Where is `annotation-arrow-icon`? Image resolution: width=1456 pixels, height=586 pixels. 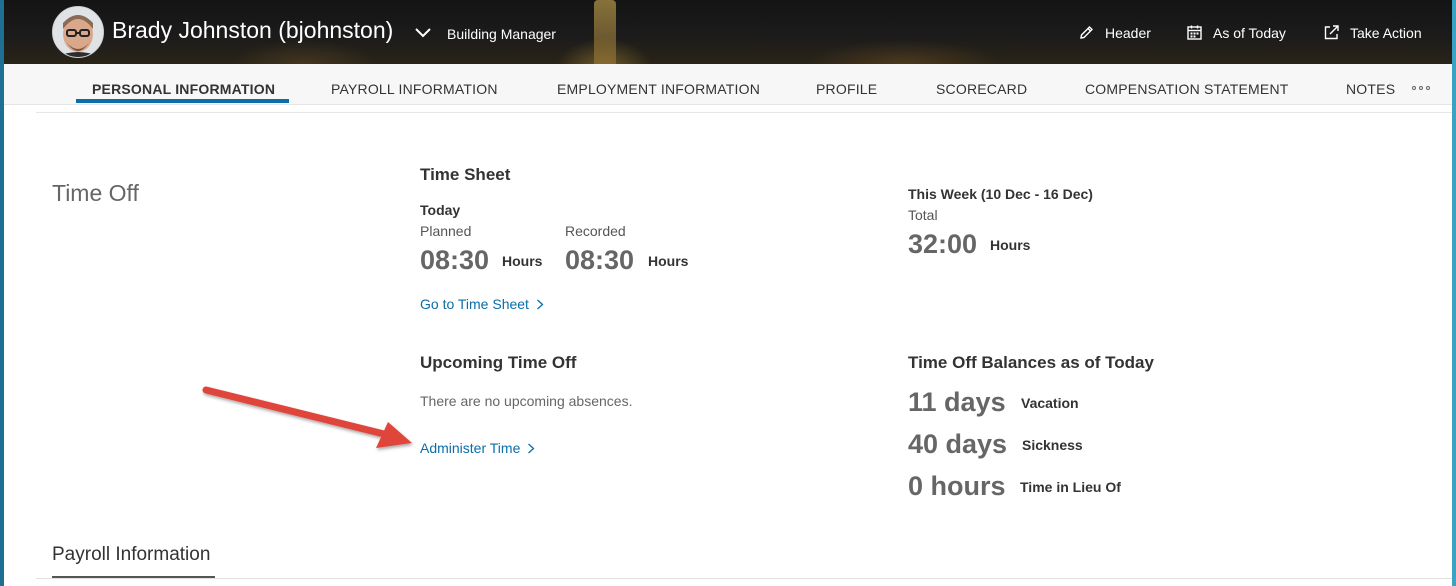 annotation-arrow-icon is located at coordinates (307, 417).